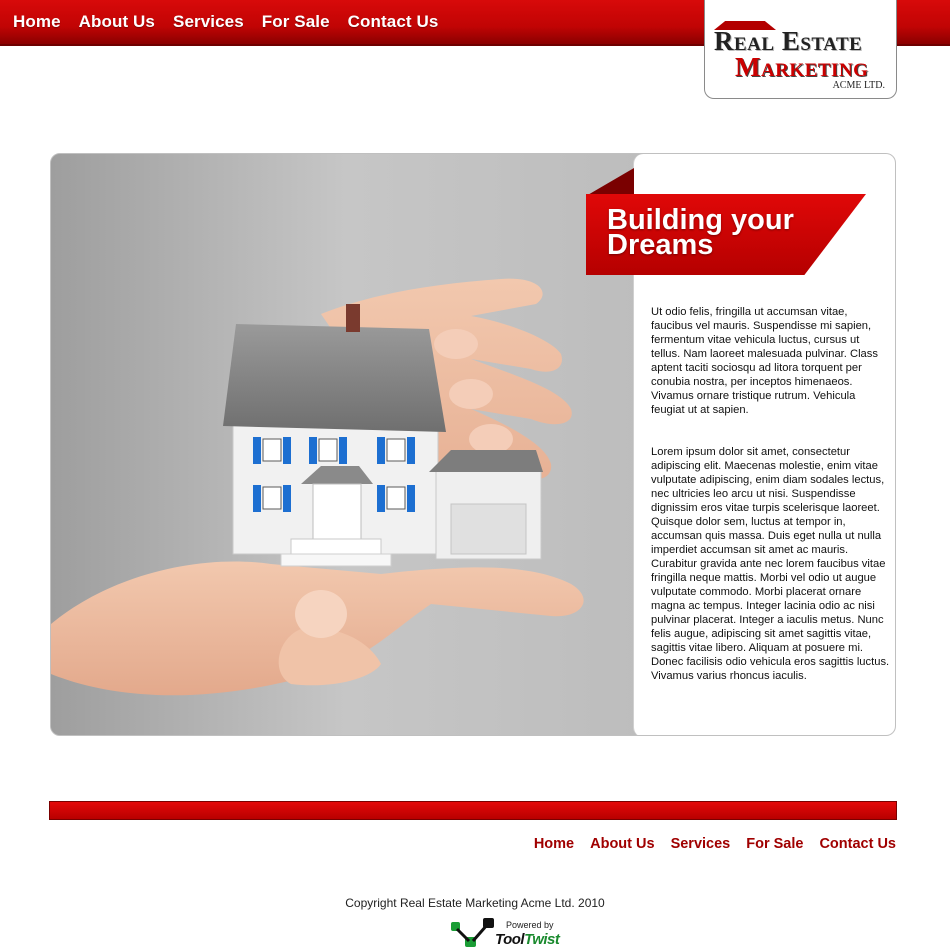 The width and height of the screenshot is (950, 950). Describe the element at coordinates (472, 932) in the screenshot. I see `tooltwist-logo-icon` at that location.